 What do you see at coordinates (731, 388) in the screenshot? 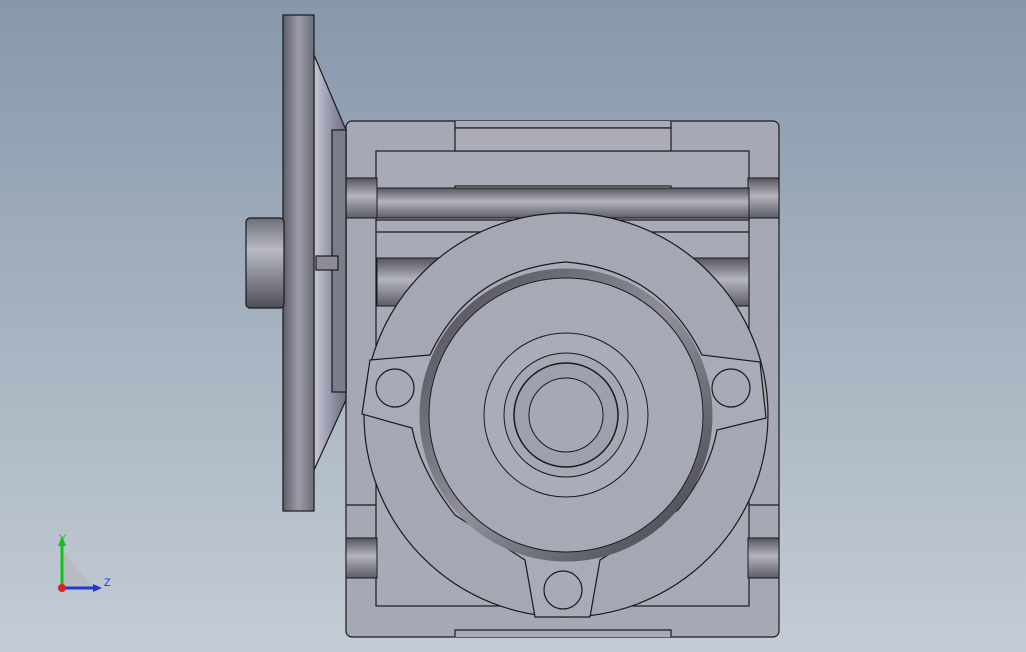
I see `mounting-hole-right` at bounding box center [731, 388].